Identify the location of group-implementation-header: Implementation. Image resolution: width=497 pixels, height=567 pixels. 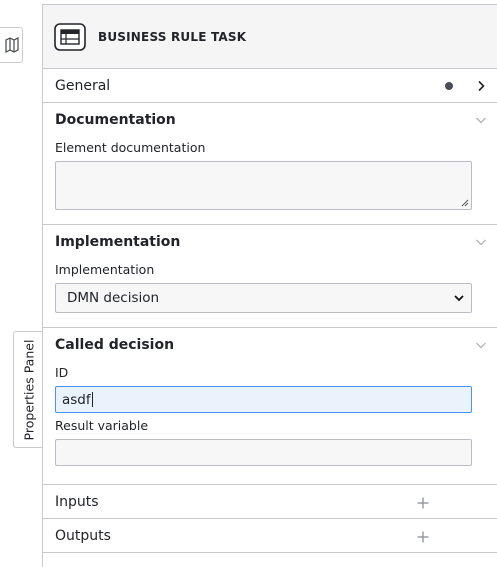
(270, 241).